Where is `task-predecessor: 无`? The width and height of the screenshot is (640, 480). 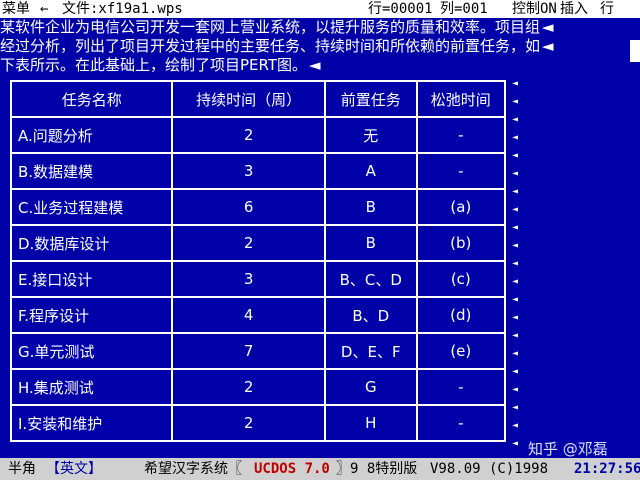
task-predecessor: 无 is located at coordinates (370, 135).